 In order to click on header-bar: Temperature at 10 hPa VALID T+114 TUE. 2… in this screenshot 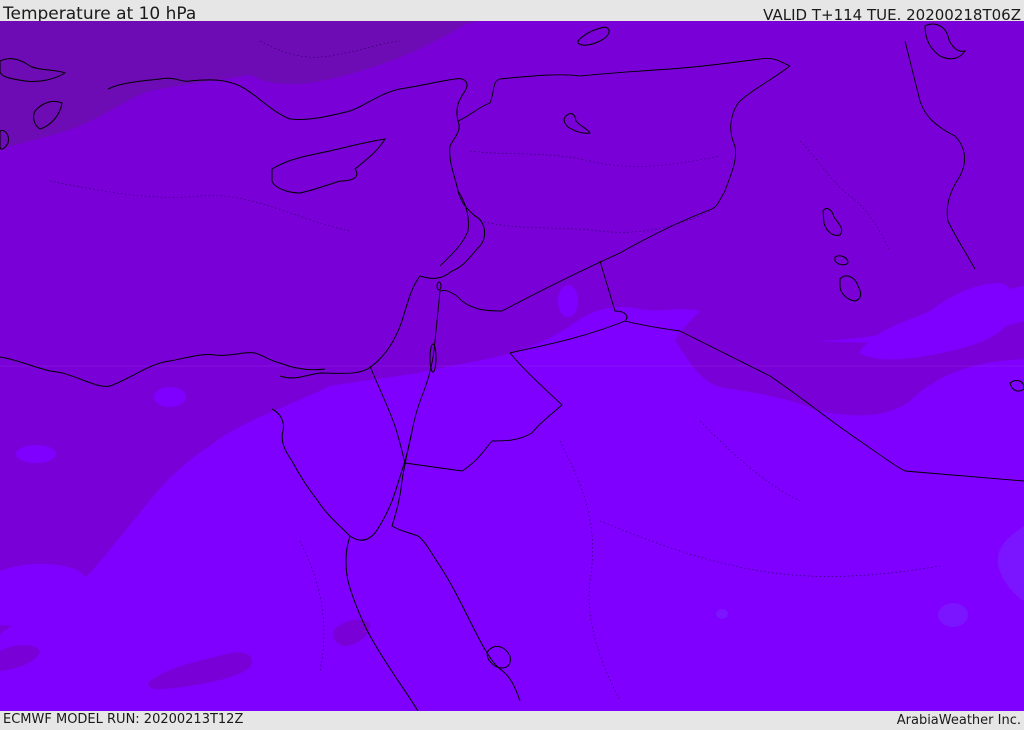, I will do `click(512, 12)`.